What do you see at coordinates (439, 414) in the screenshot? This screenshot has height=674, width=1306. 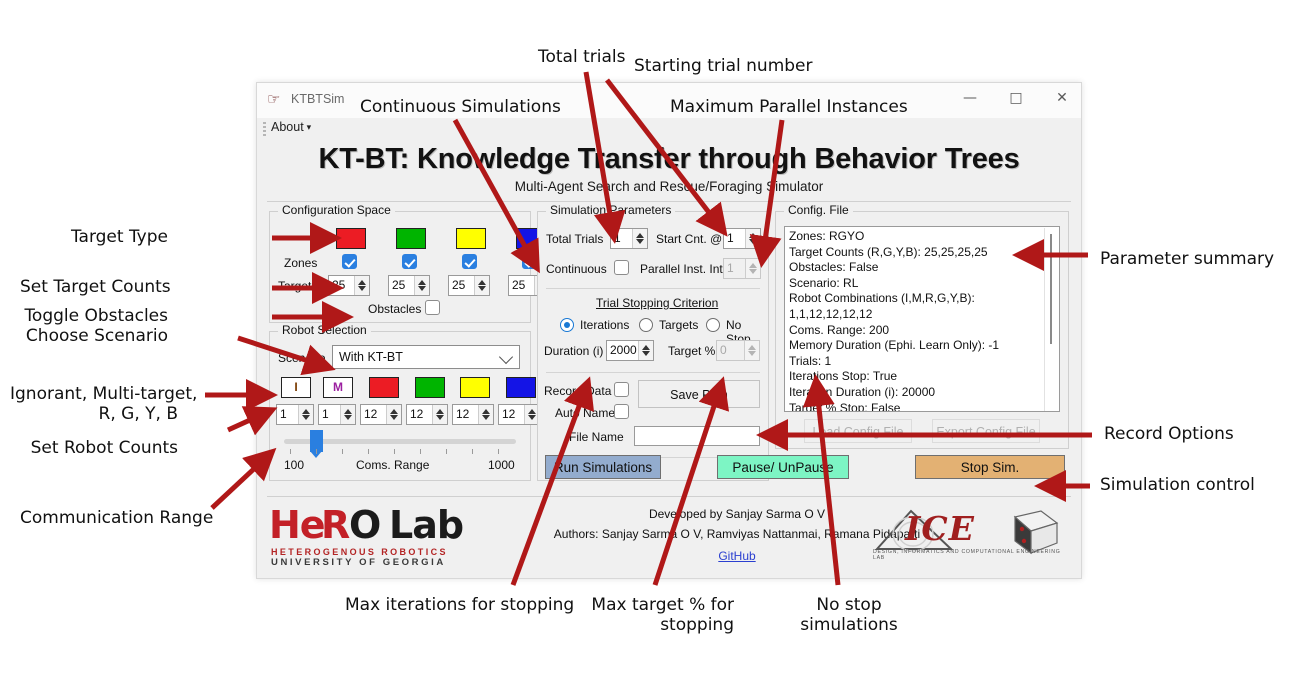 I see `robot-count-green-stepper` at bounding box center [439, 414].